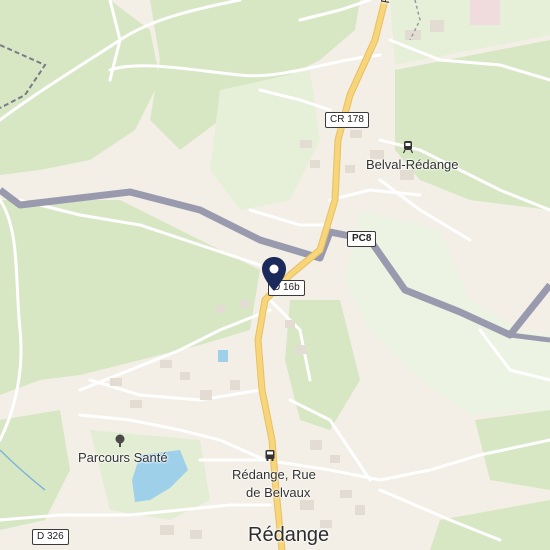 The image size is (550, 550). Describe the element at coordinates (347, 120) in the screenshot. I see `road-shield-cr178: CR 178` at that location.